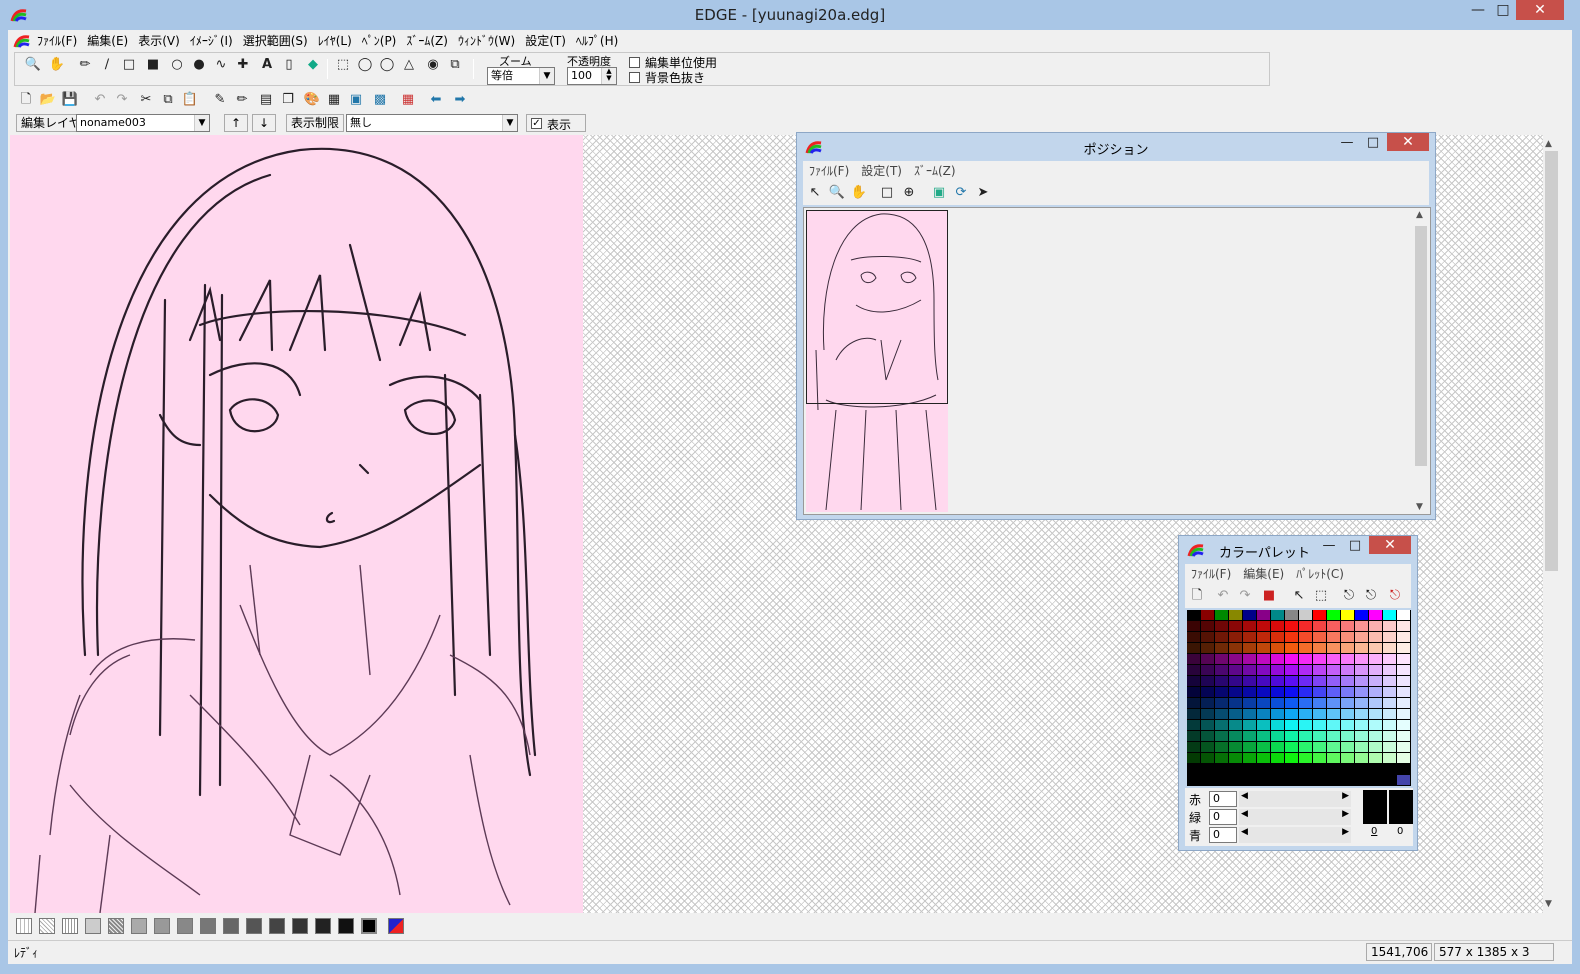  What do you see at coordinates (146, 100) in the screenshot?
I see `cut-icon: ✂` at bounding box center [146, 100].